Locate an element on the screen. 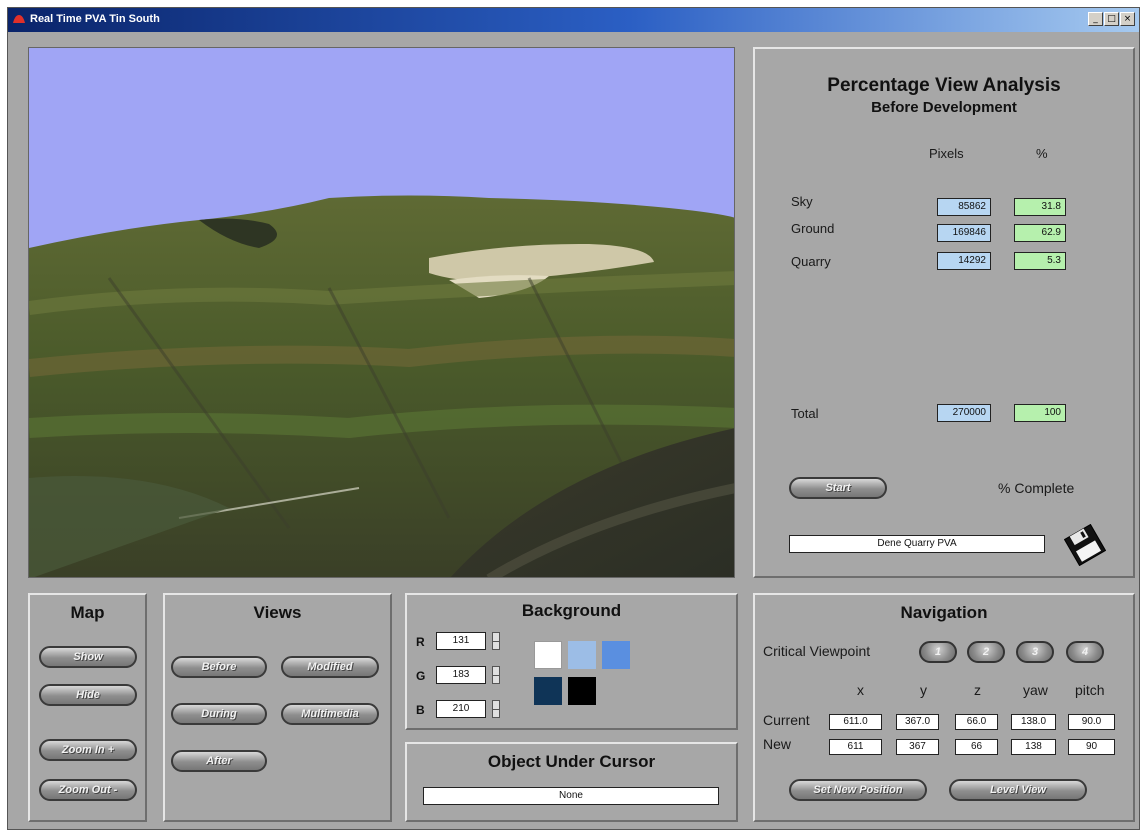 This screenshot has height=834, width=1143. swatch-light-blue is located at coordinates (582, 655).